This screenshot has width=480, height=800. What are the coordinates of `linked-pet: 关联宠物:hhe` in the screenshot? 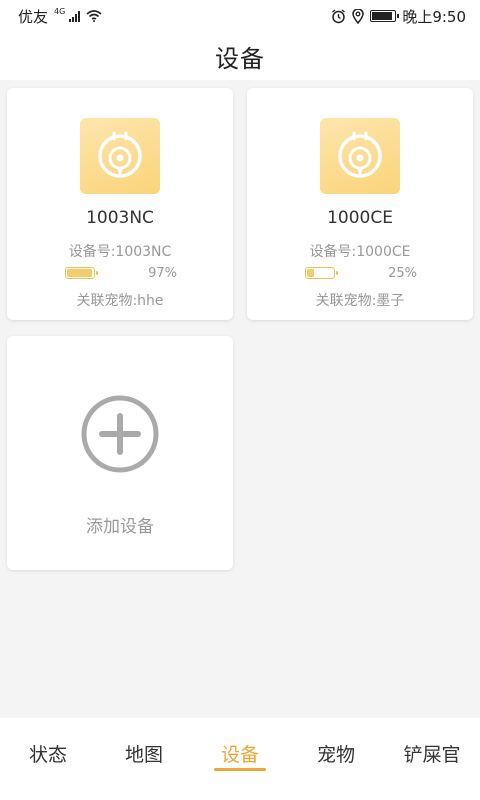 It's located at (120, 301).